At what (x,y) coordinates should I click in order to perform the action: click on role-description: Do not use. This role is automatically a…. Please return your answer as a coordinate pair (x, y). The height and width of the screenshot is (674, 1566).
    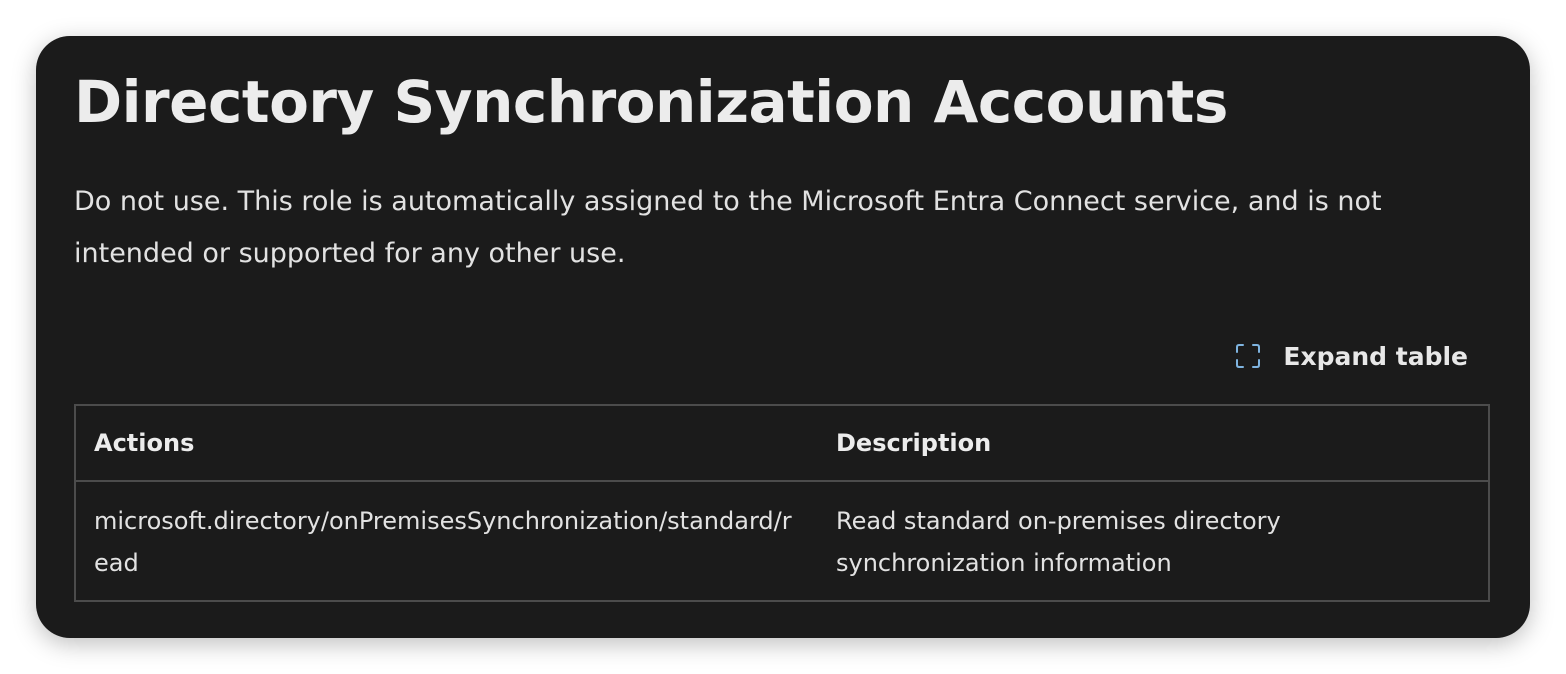
    Looking at the image, I should click on (728, 227).